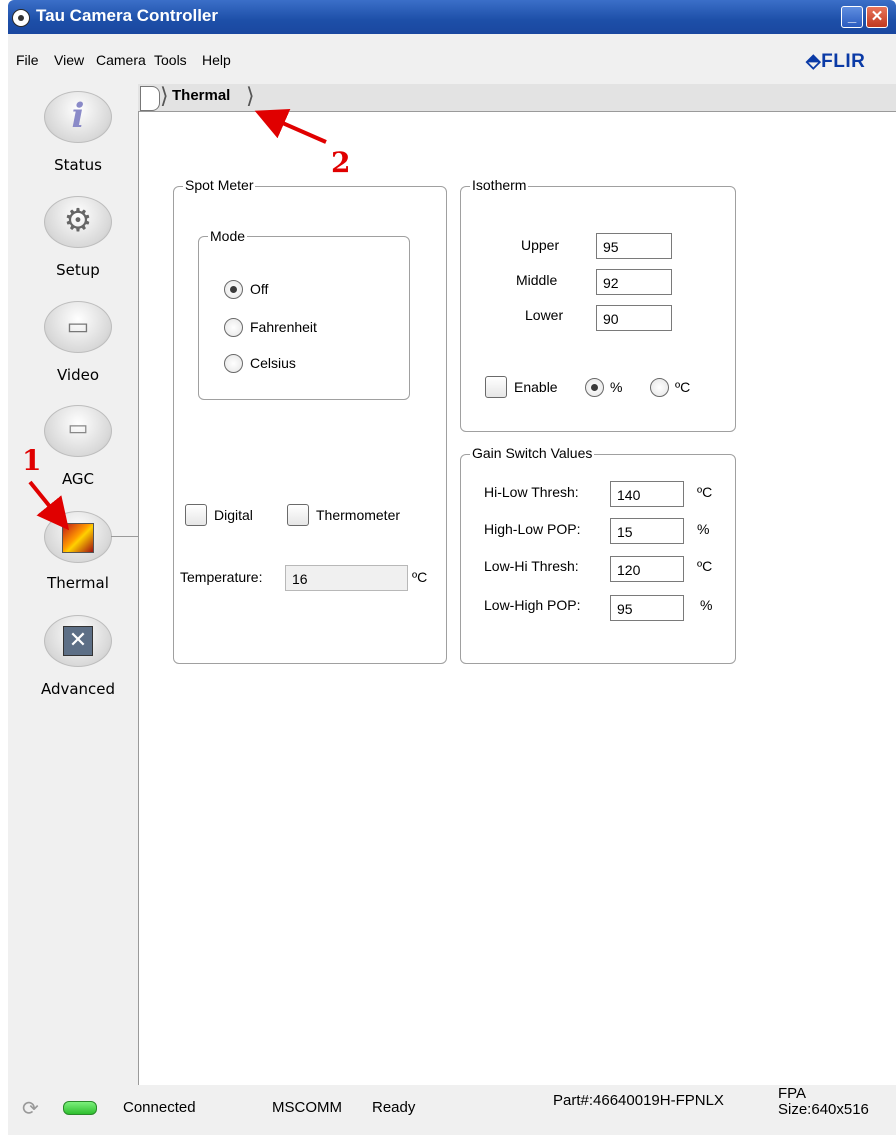  I want to click on annotation-marker-1: 1, so click(32, 460).